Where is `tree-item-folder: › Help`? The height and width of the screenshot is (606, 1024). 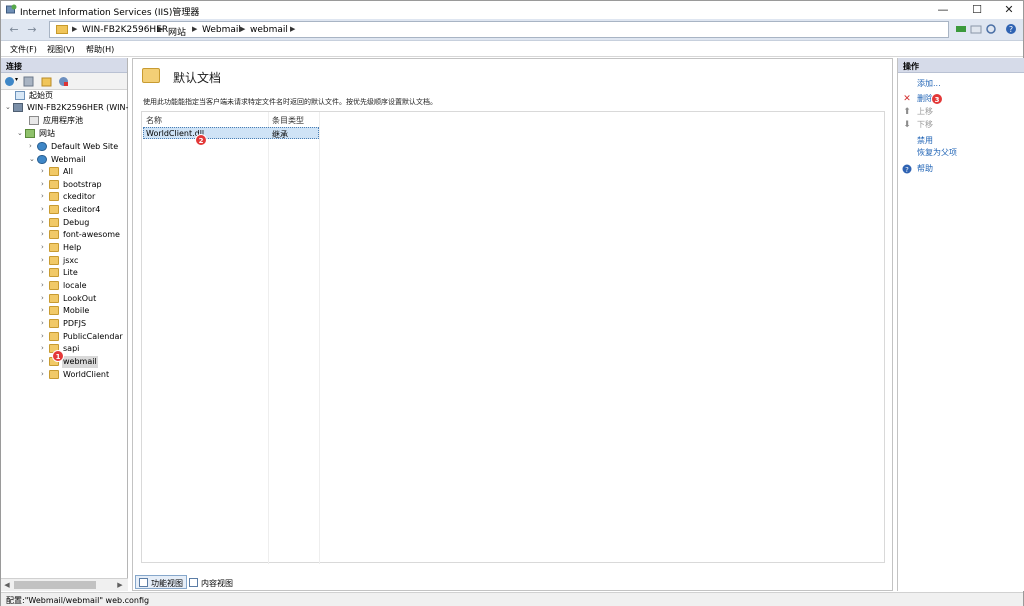 tree-item-folder: › Help is located at coordinates (83, 248).